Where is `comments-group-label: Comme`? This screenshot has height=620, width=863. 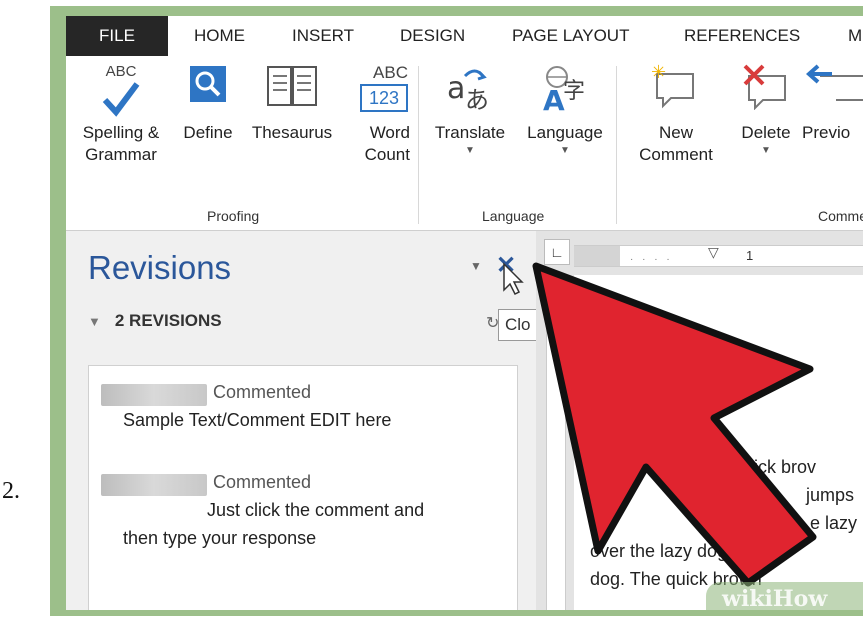 comments-group-label: Comme is located at coordinates (840, 216).